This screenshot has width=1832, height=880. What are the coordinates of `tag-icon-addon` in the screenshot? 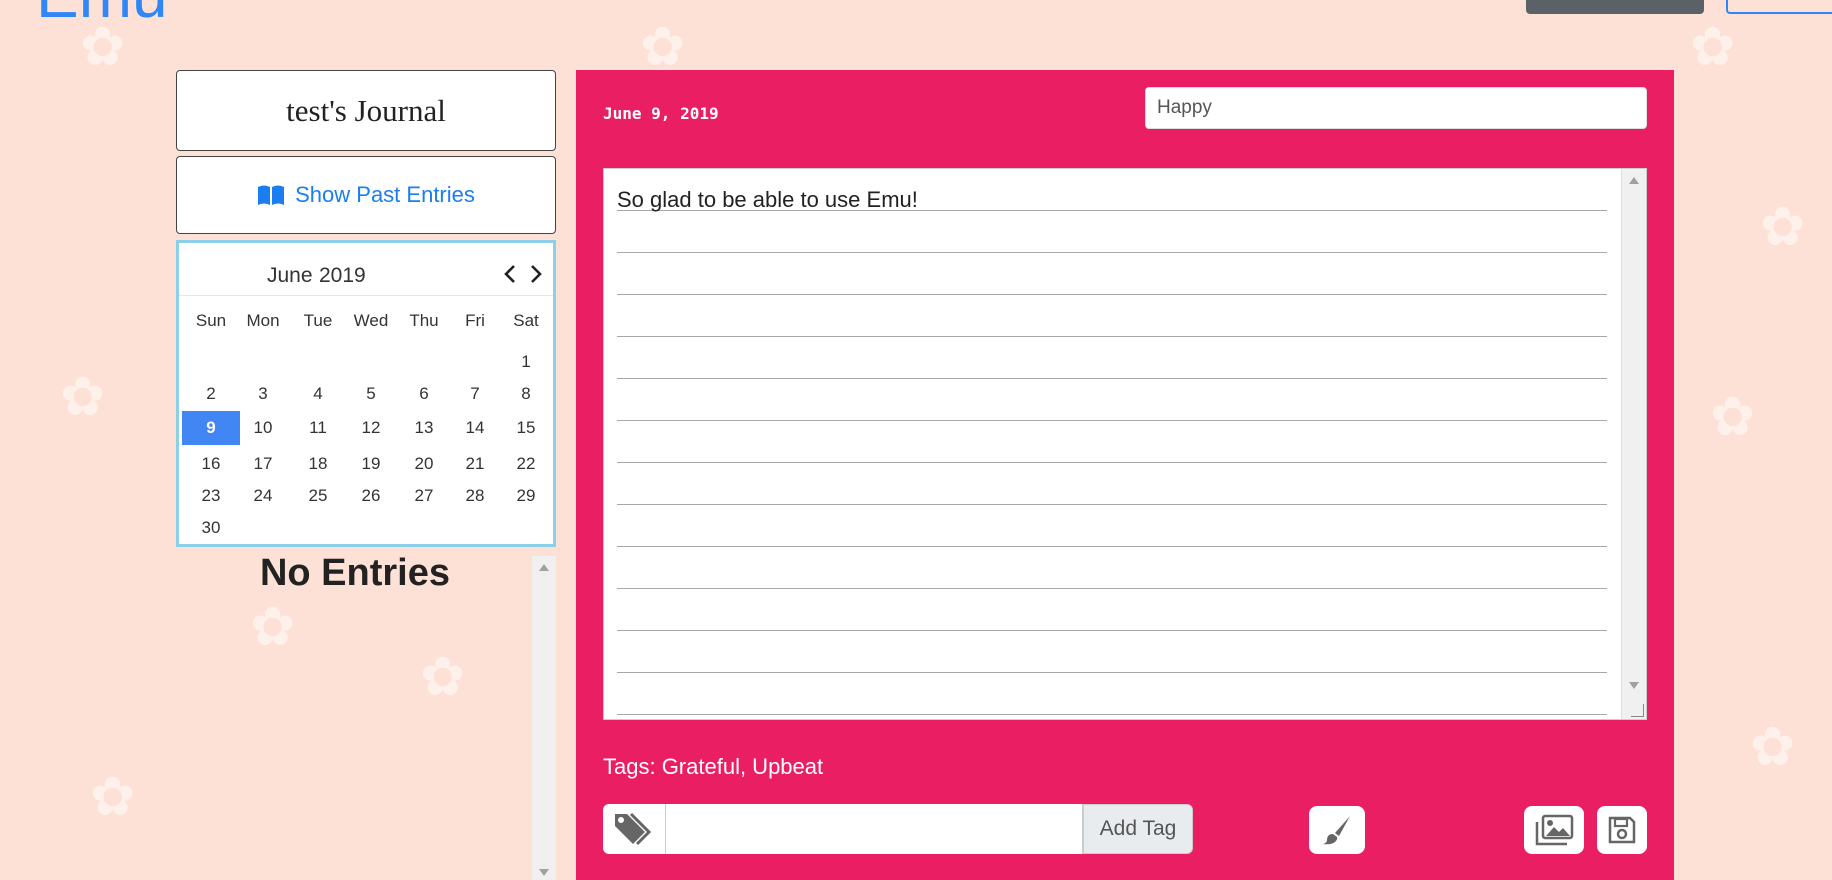 It's located at (634, 829).